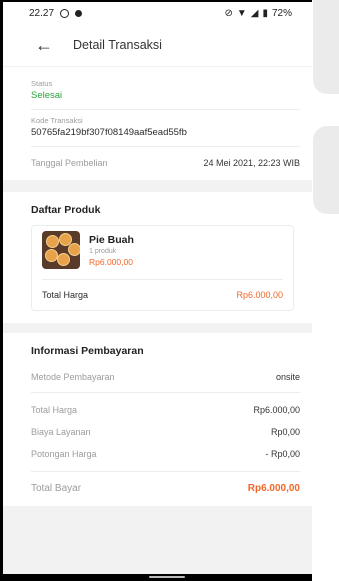  I want to click on total-price-row: Total Harga Rp6.000,00, so click(165, 410).